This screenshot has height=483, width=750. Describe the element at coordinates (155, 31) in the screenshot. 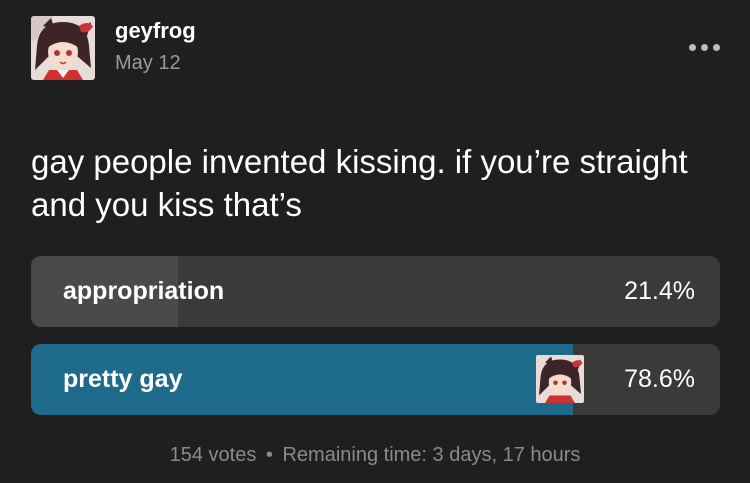

I see `author-name: geyfrog` at that location.